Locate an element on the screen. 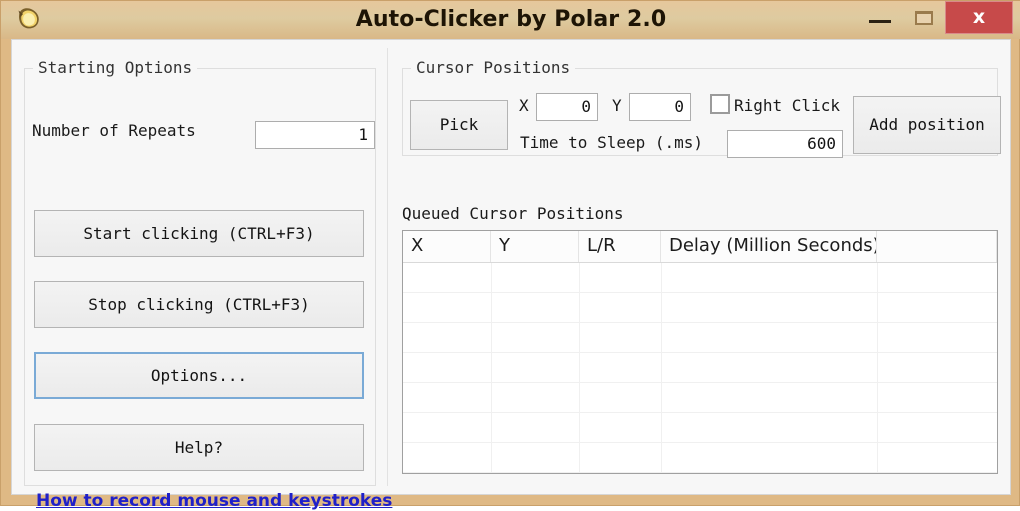  number-of-repeats-input: 1 is located at coordinates (315, 135).